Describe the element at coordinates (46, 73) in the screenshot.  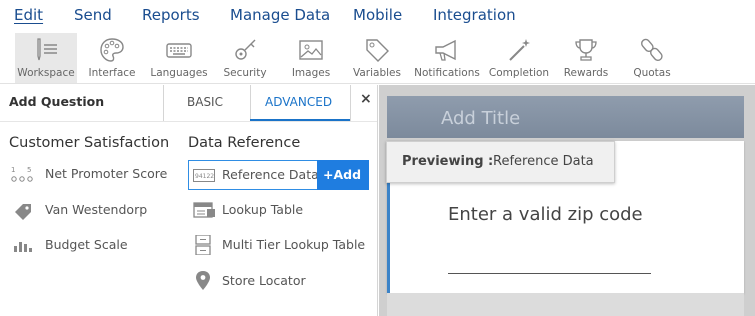
I see `tool-label: Workspace` at that location.